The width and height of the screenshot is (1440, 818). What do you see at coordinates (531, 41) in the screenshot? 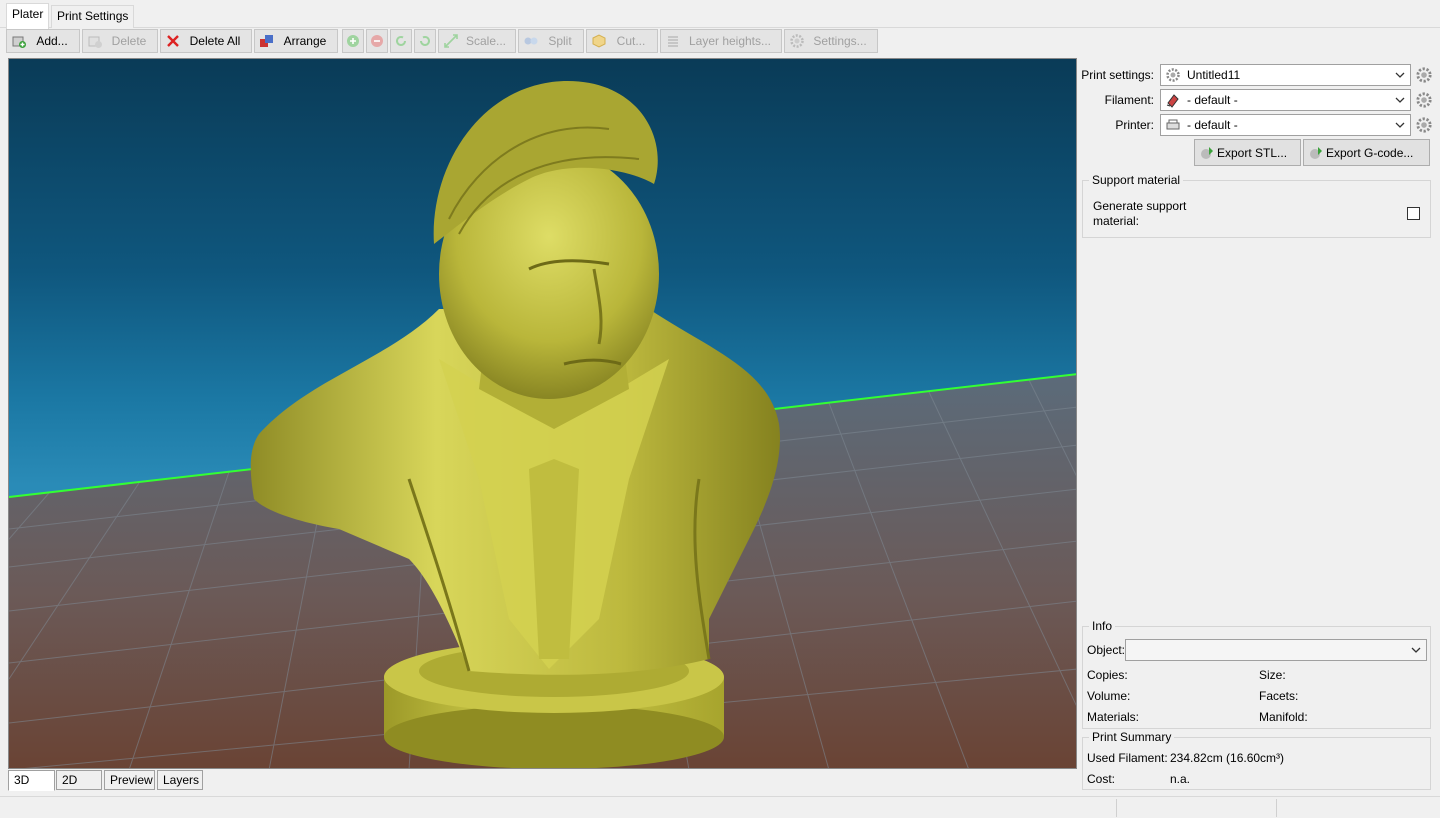
I see `split-icon` at bounding box center [531, 41].